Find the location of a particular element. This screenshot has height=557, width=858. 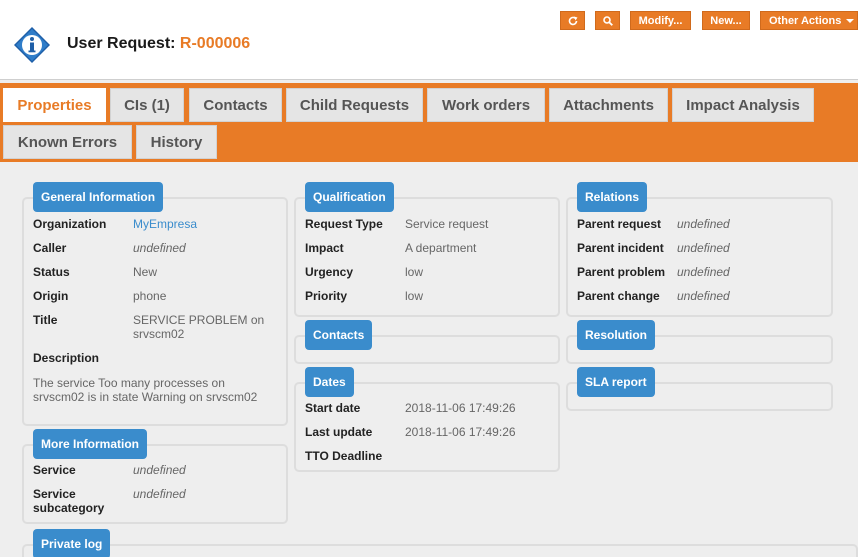

title-value-line1: SERVICE PROBLEM on is located at coordinates (199, 320).